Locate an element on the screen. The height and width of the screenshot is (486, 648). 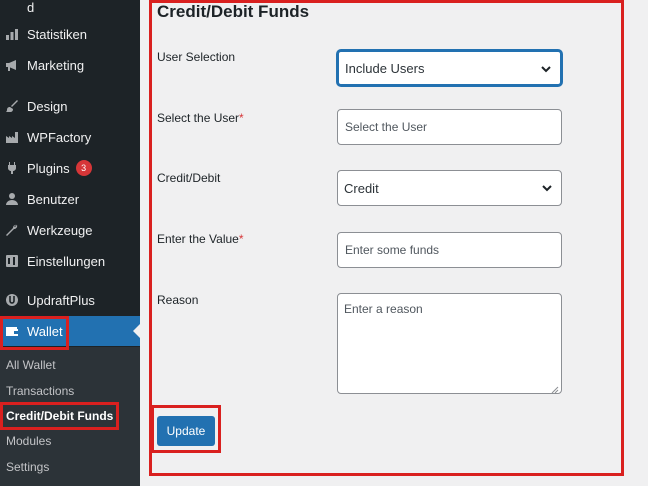
sidebar-item-statistiken: Statistiken is located at coordinates (70, 34).